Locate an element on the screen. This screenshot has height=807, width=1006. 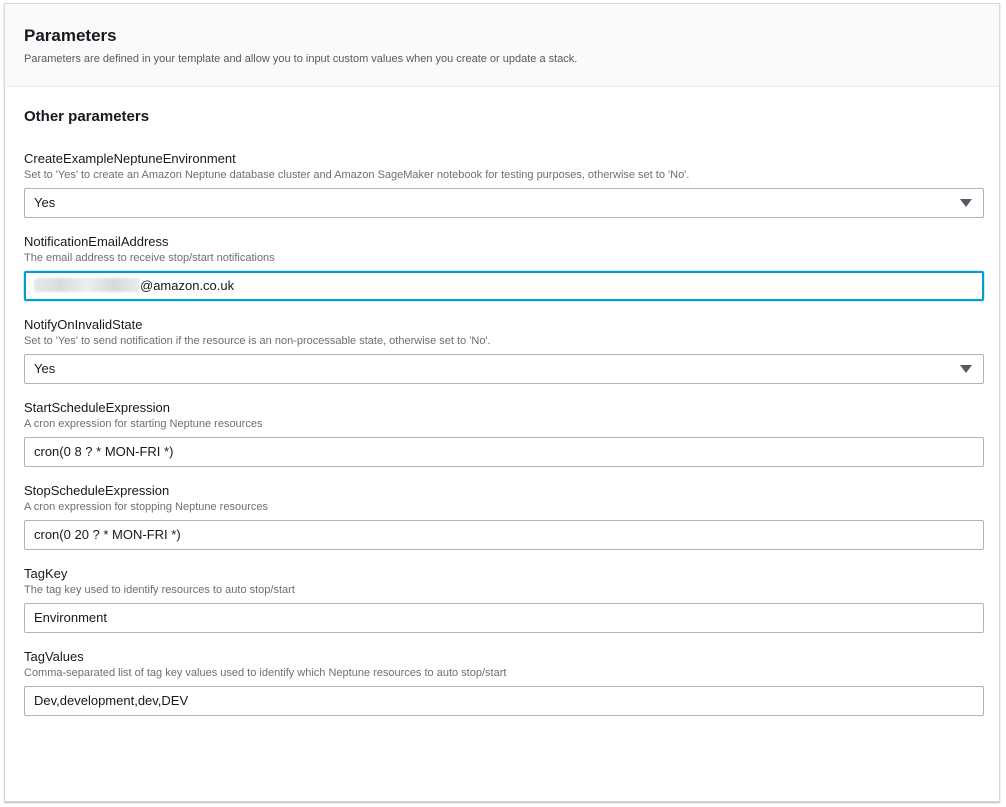
panel-title: Parameters is located at coordinates (70, 35).